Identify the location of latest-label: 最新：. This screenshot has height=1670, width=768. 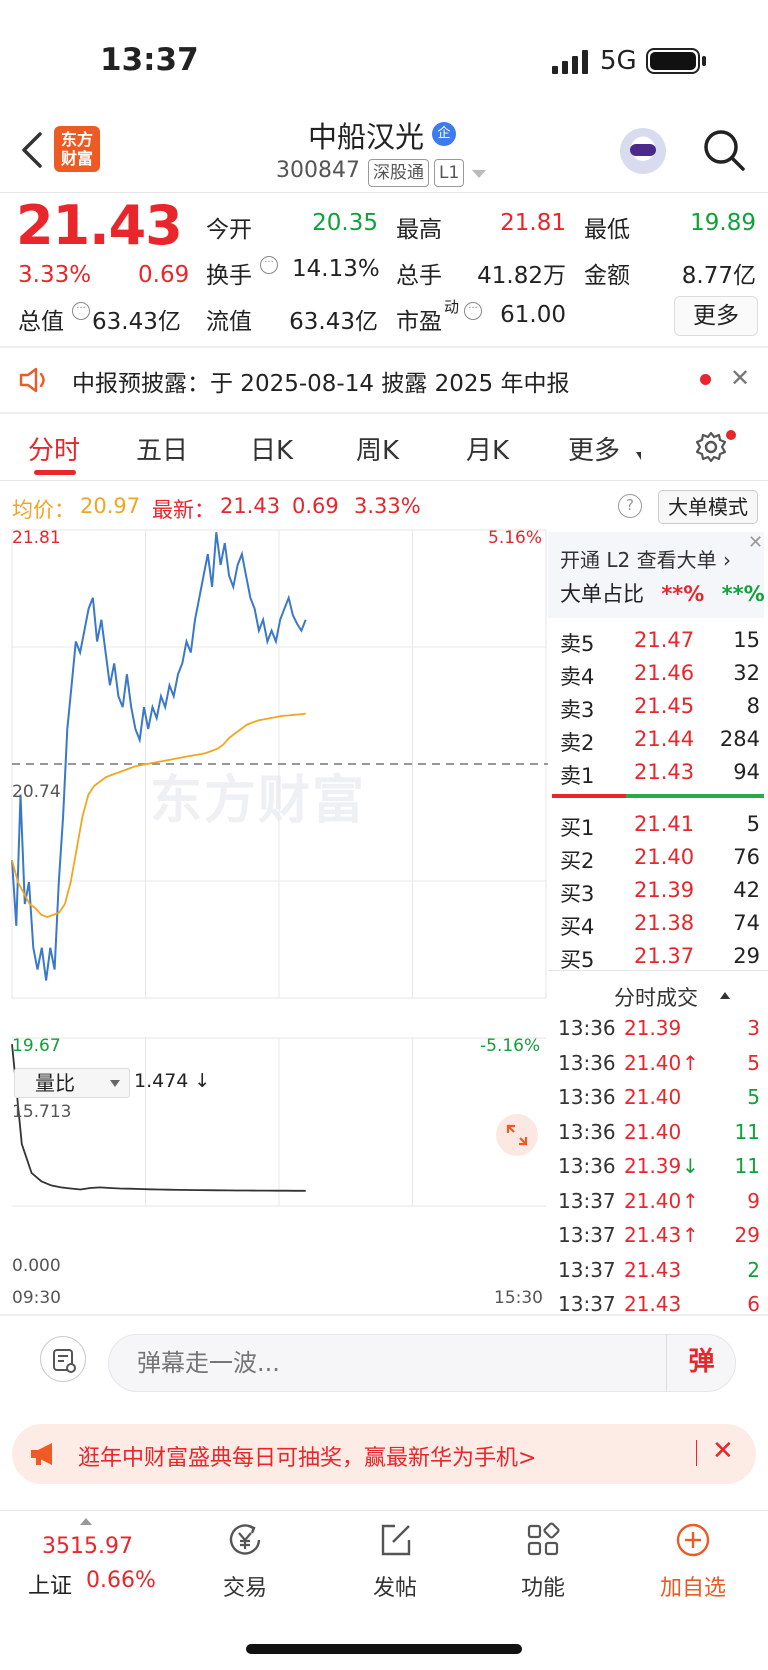
(183, 510).